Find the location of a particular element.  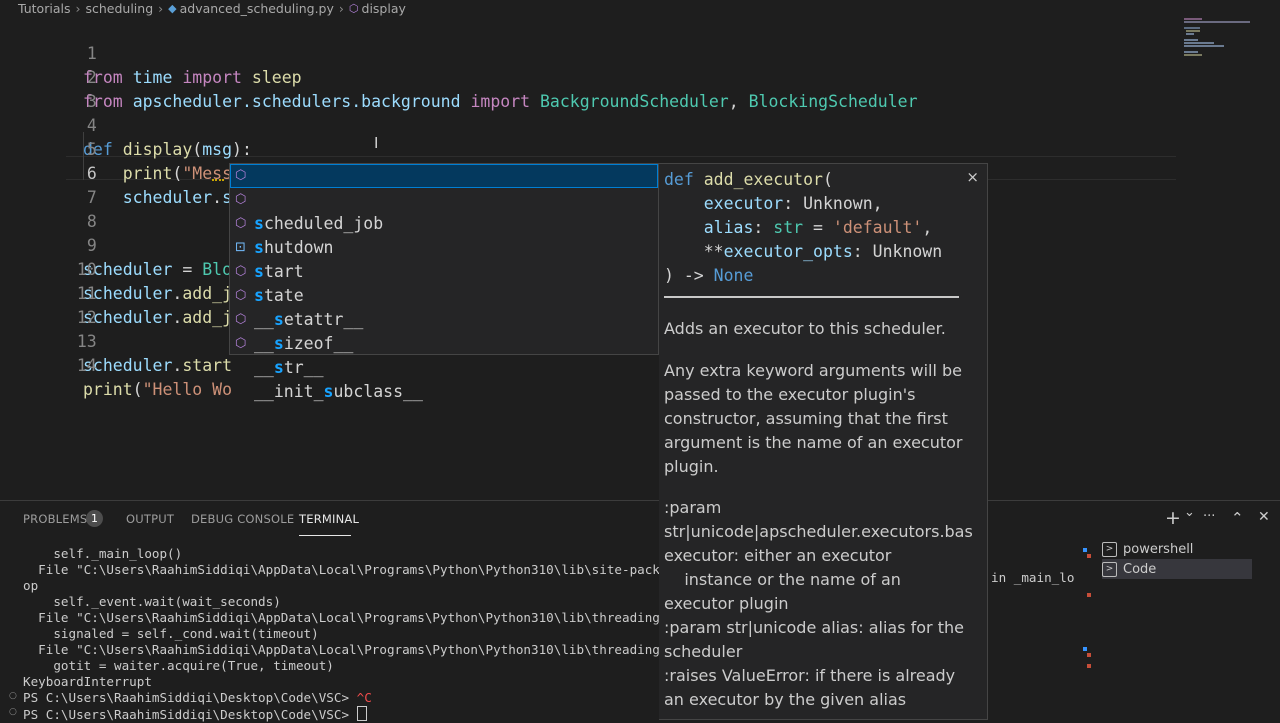

chevron-right-icon: › is located at coordinates (341, 8).